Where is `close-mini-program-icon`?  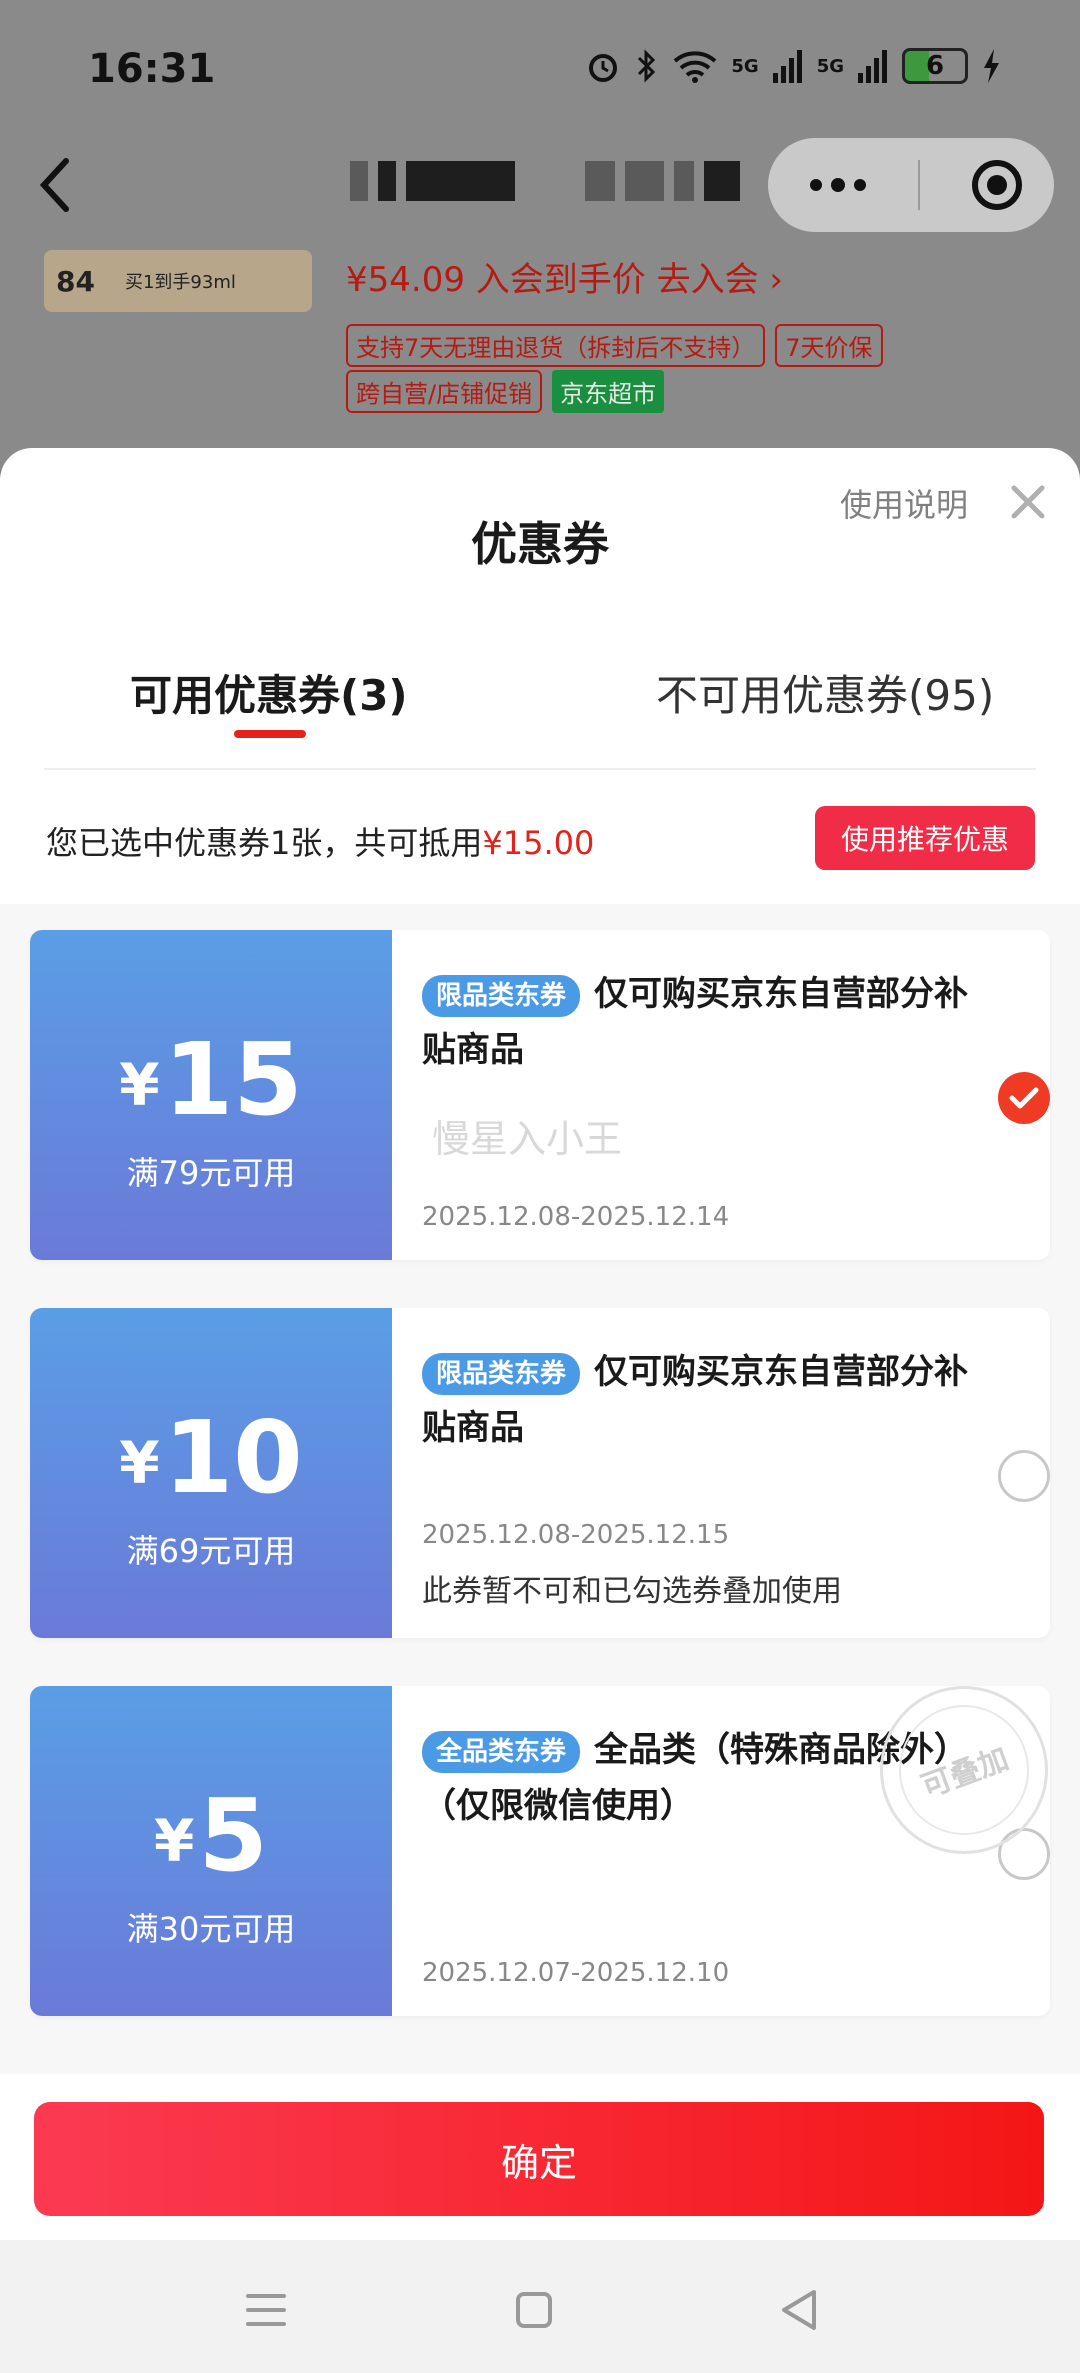 close-mini-program-icon is located at coordinates (997, 185).